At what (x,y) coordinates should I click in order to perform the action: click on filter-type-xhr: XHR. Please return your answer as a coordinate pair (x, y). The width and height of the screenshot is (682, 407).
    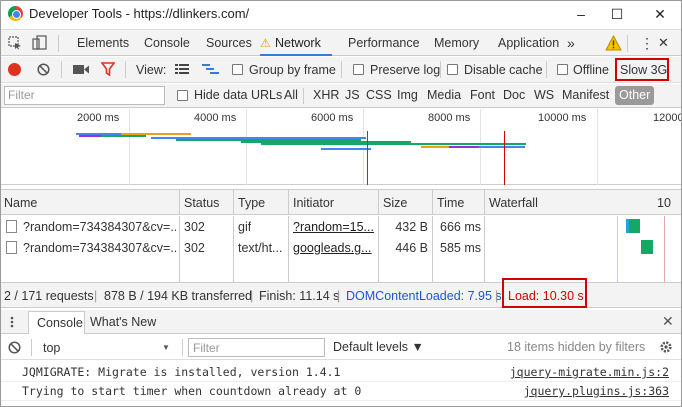
    Looking at the image, I should click on (326, 95).